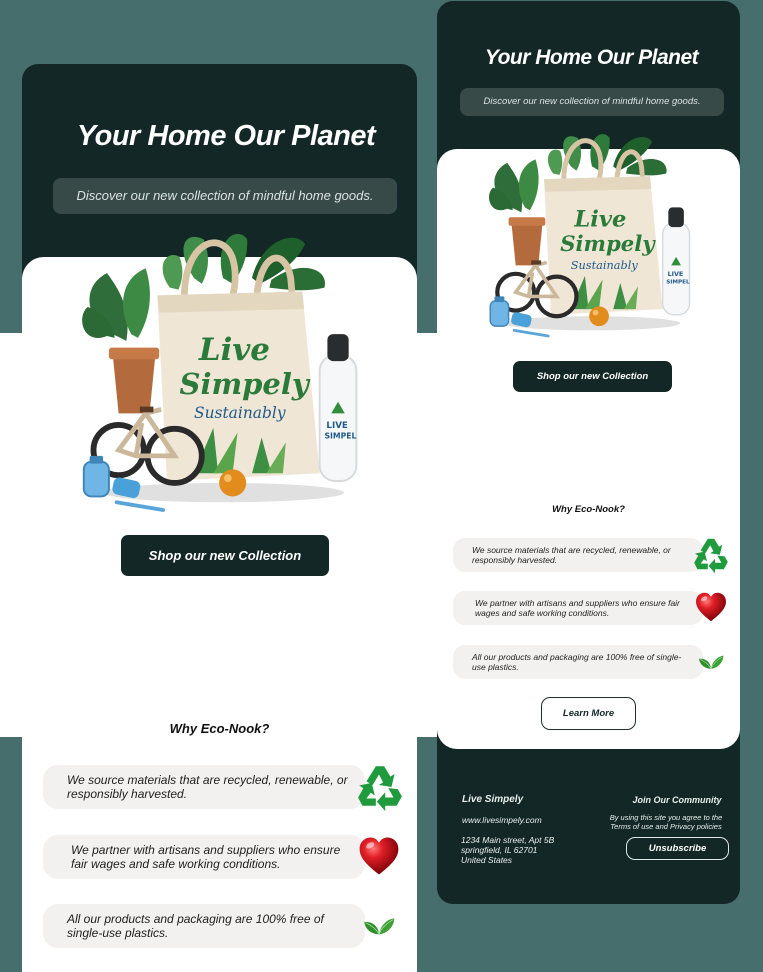 The image size is (763, 972). What do you see at coordinates (711, 662) in the screenshot?
I see `leaf-icon-small` at bounding box center [711, 662].